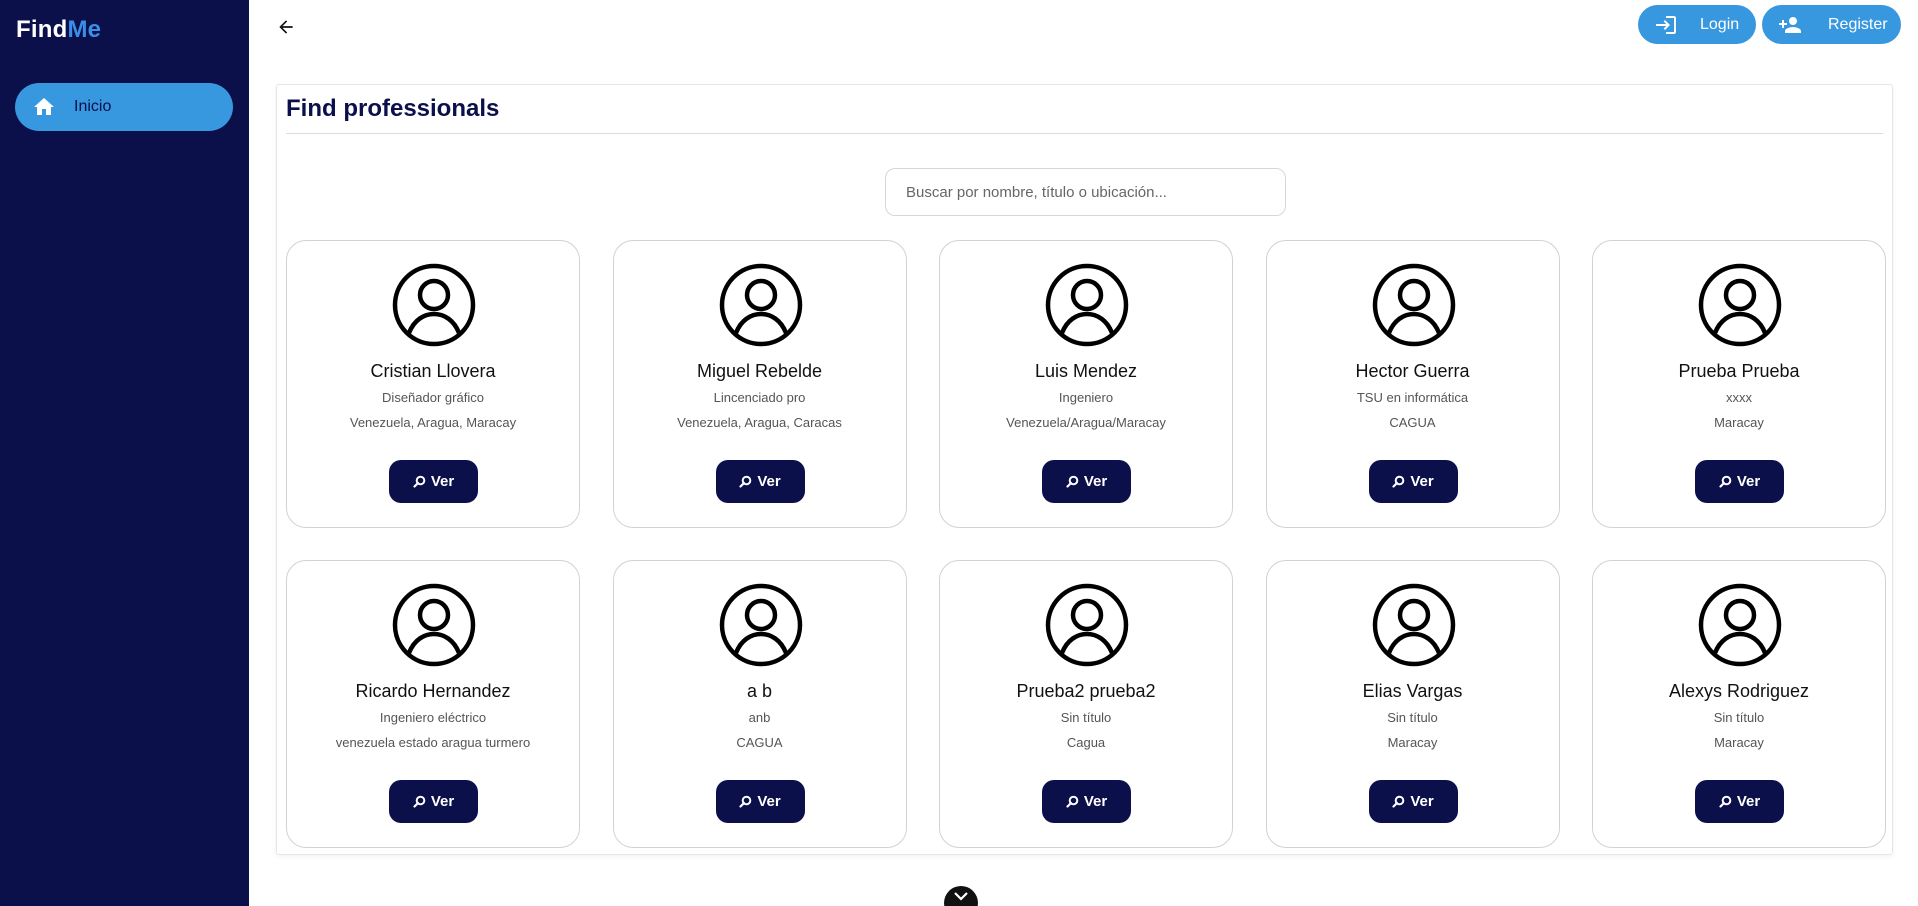 Image resolution: width=1918 pixels, height=906 pixels. Describe the element at coordinates (1697, 24) in the screenshot. I see `login-button: Login` at that location.